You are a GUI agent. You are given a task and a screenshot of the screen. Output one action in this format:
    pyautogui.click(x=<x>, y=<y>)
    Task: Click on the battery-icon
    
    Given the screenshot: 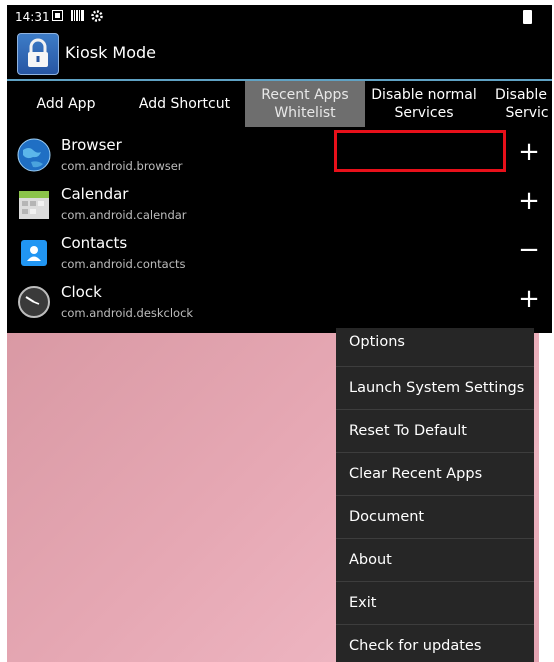 What is the action you would take?
    pyautogui.click(x=527, y=17)
    